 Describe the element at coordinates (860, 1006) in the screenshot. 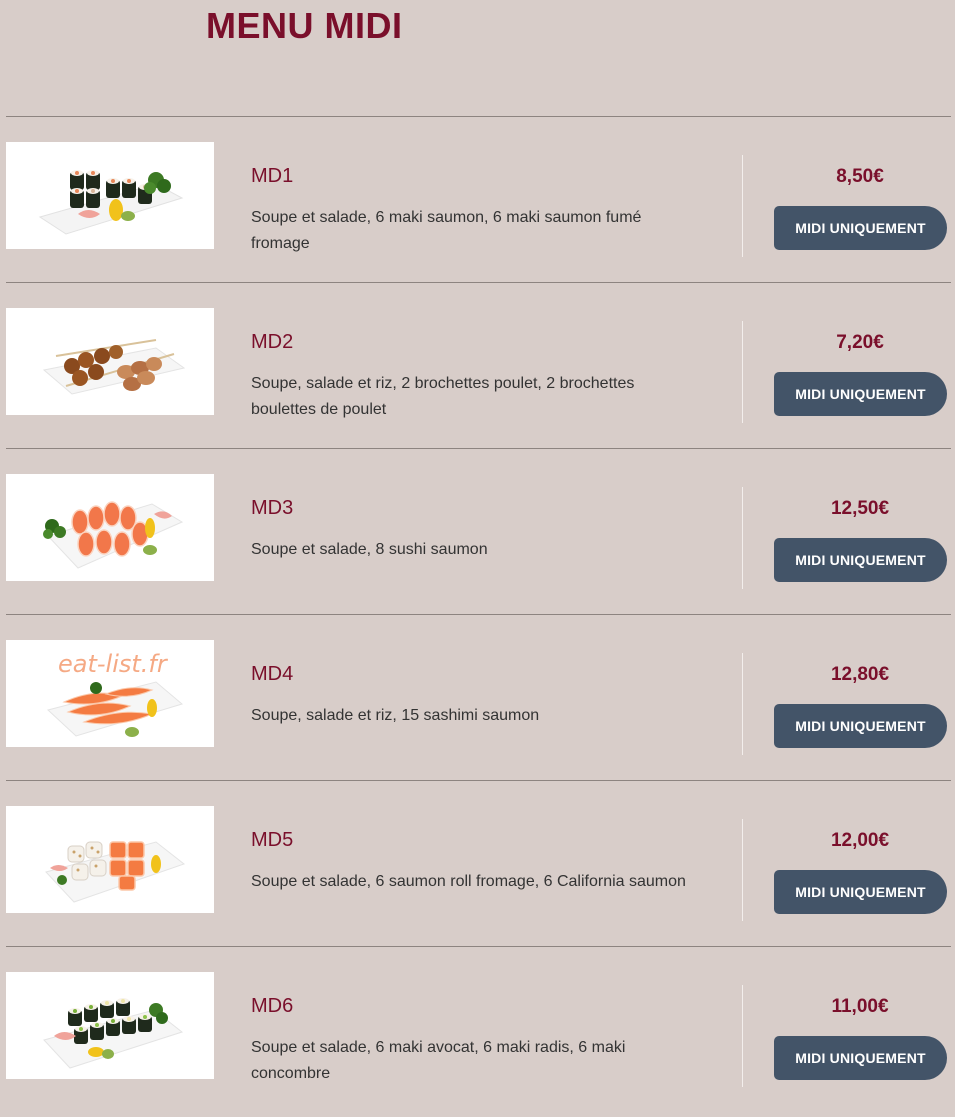

I see `dish-price: 11,00€` at that location.